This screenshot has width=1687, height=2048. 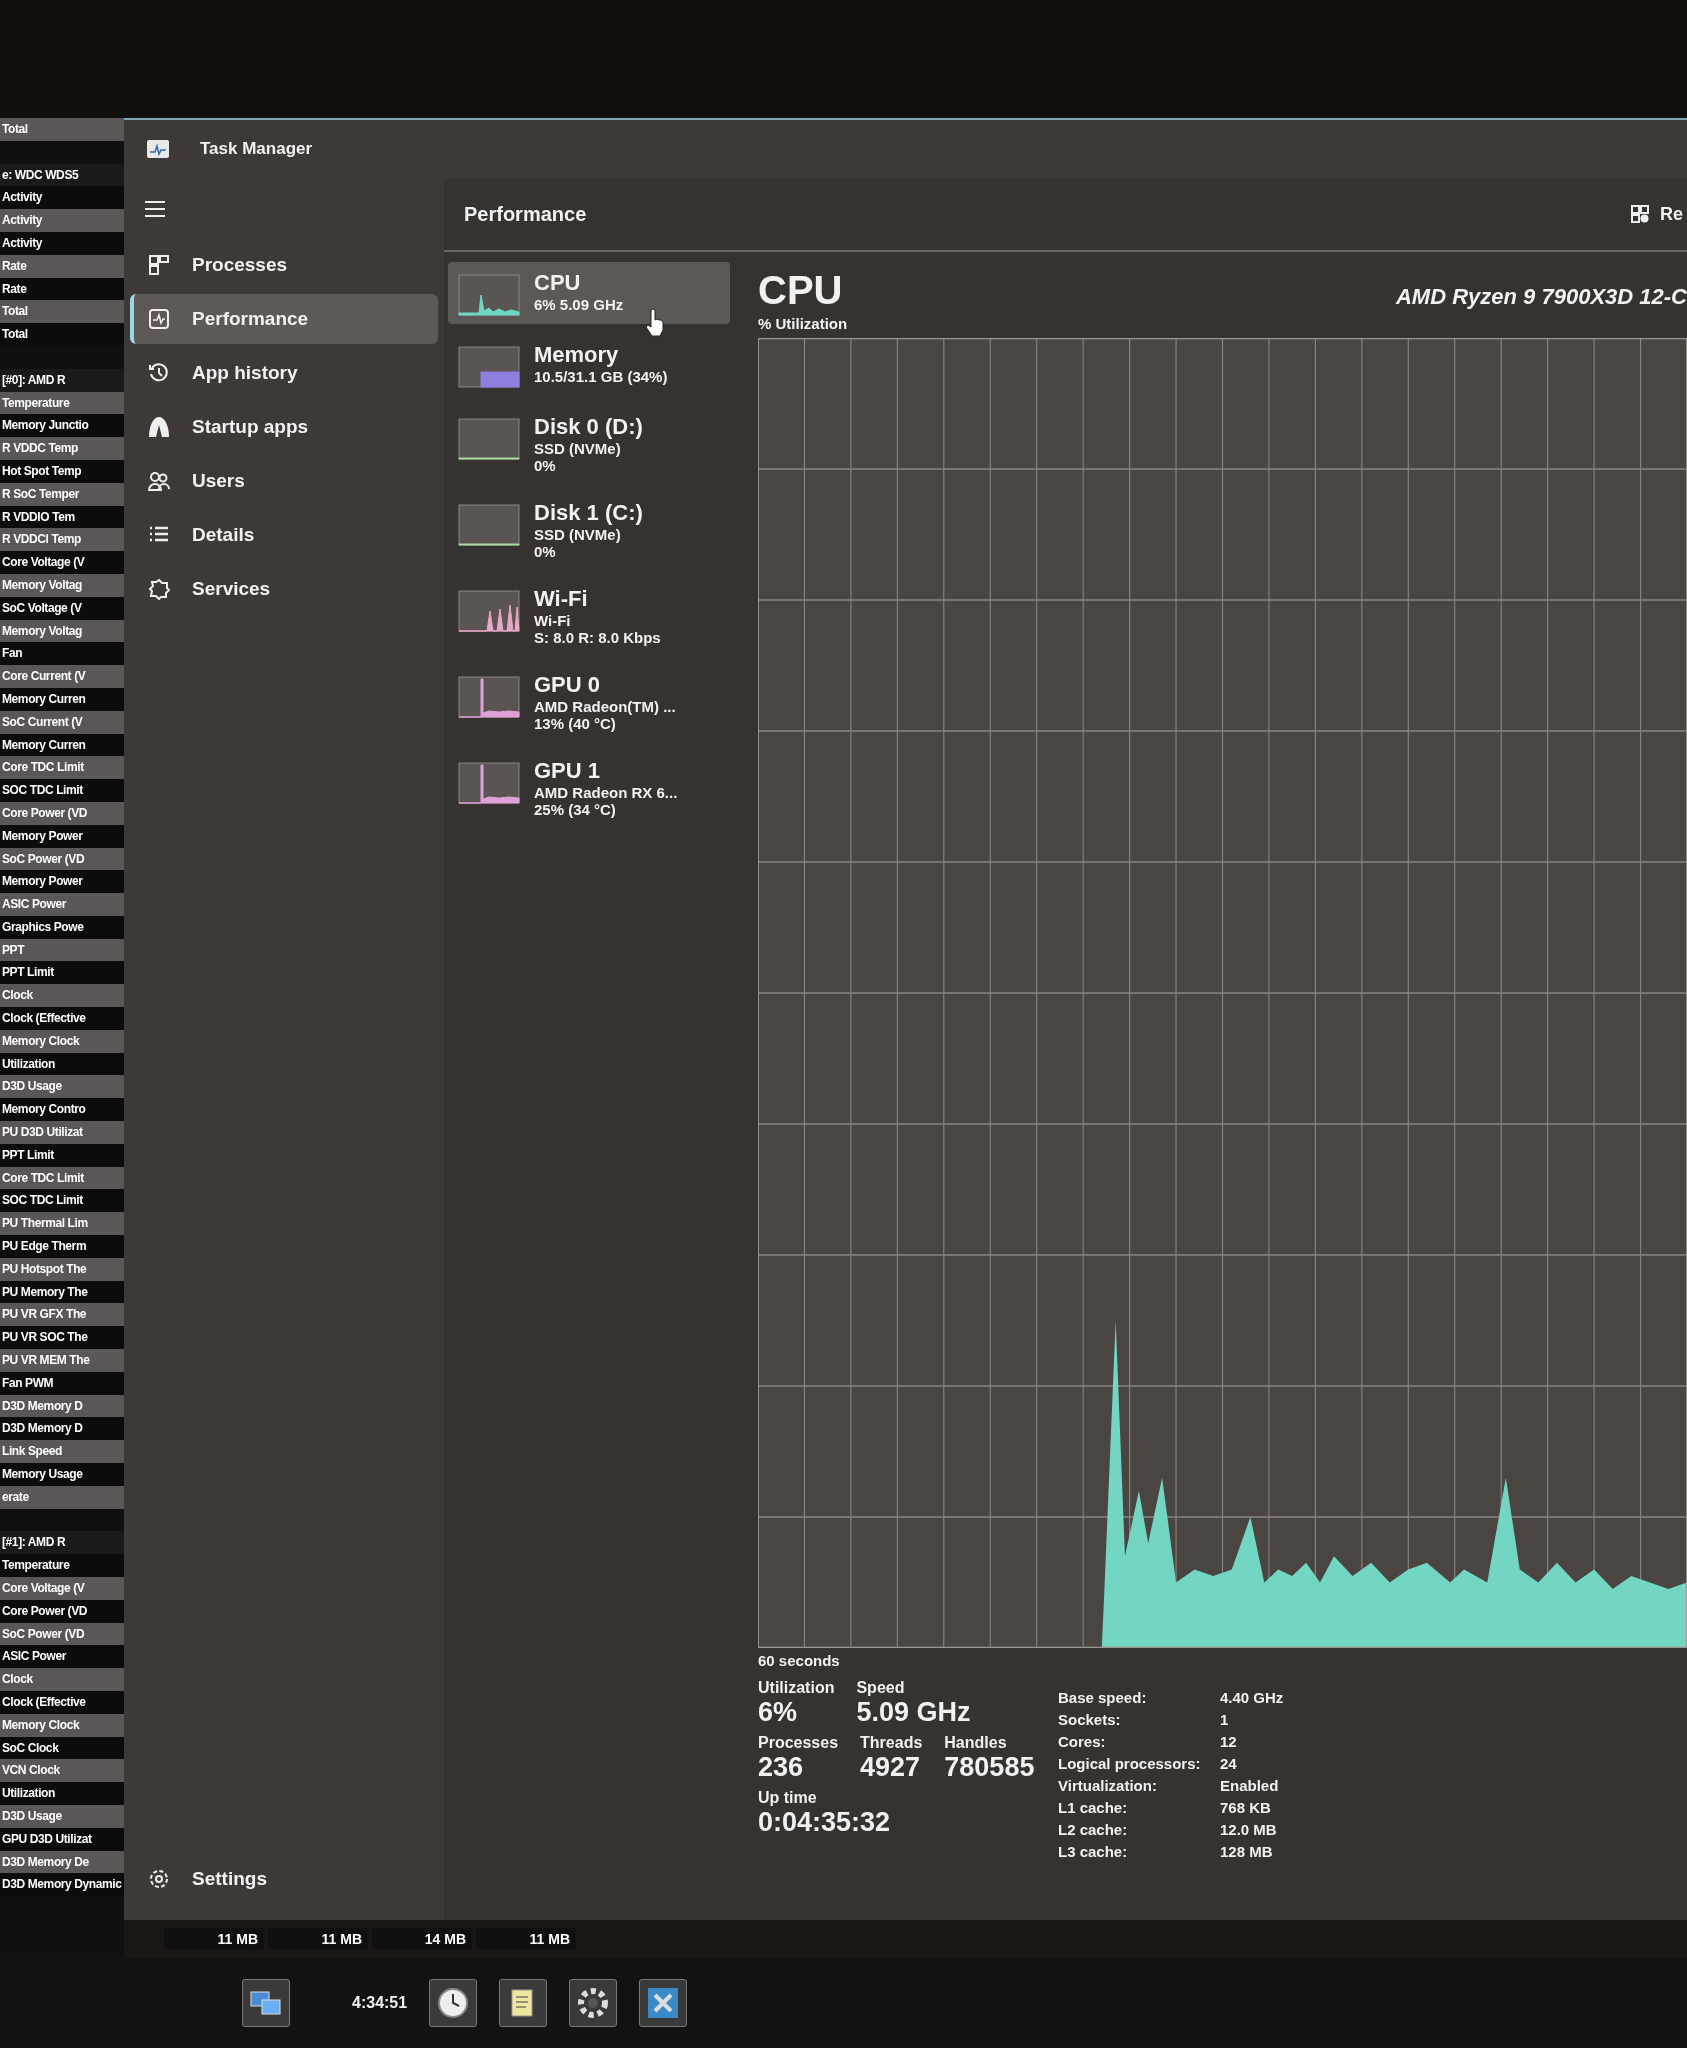 What do you see at coordinates (589, 365) in the screenshot?
I see `device-item: Memory 10.5/31.1 GB (34%)` at bounding box center [589, 365].